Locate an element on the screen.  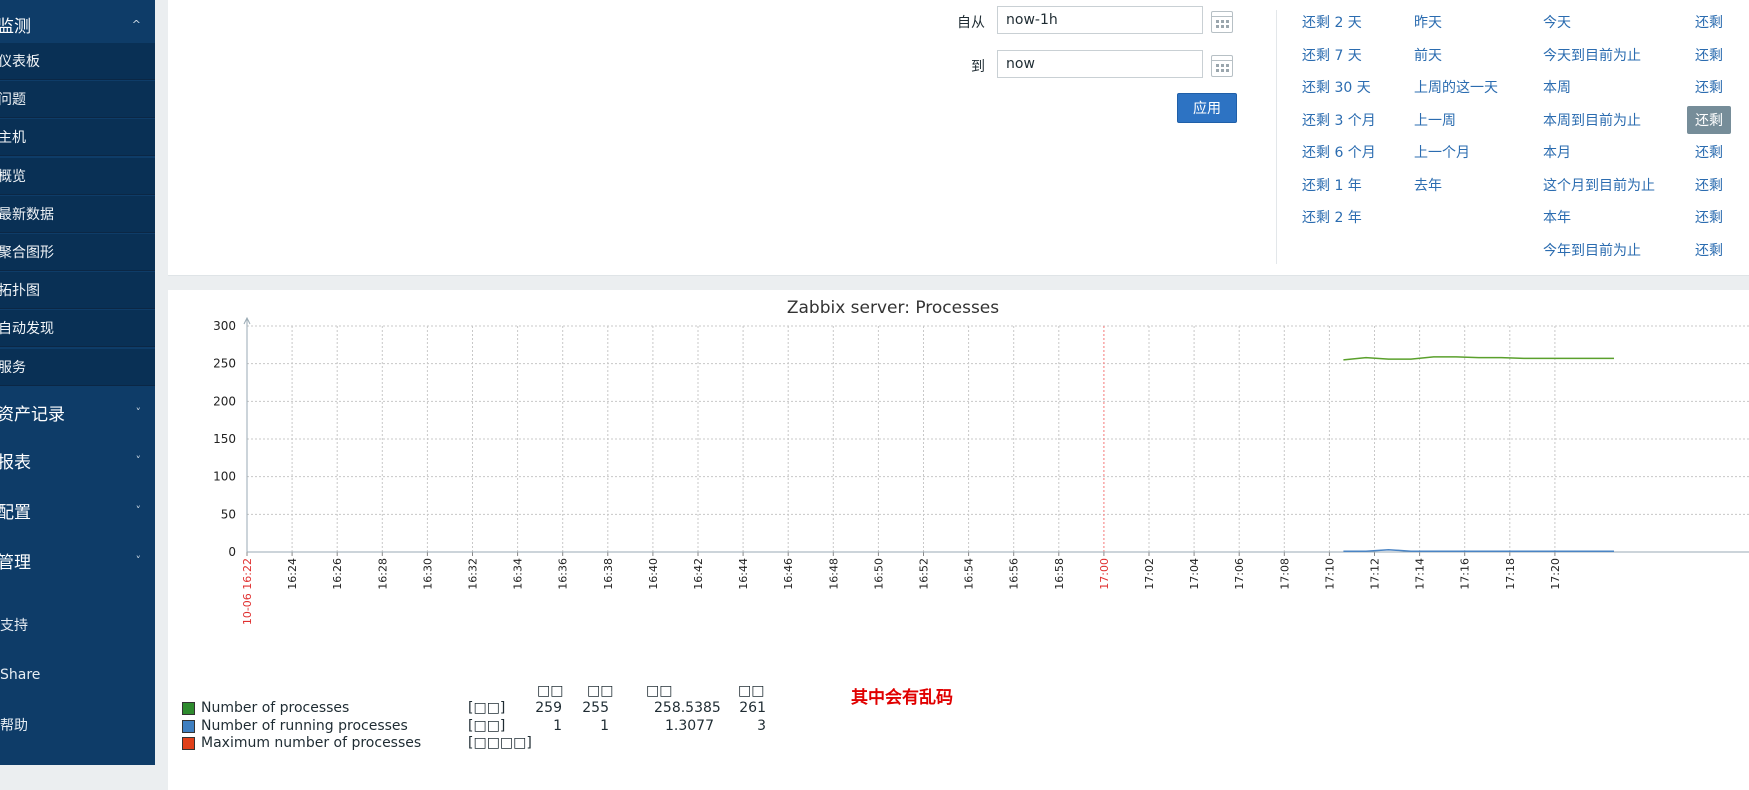
y-tick-label: 100 is located at coordinates (224, 477).